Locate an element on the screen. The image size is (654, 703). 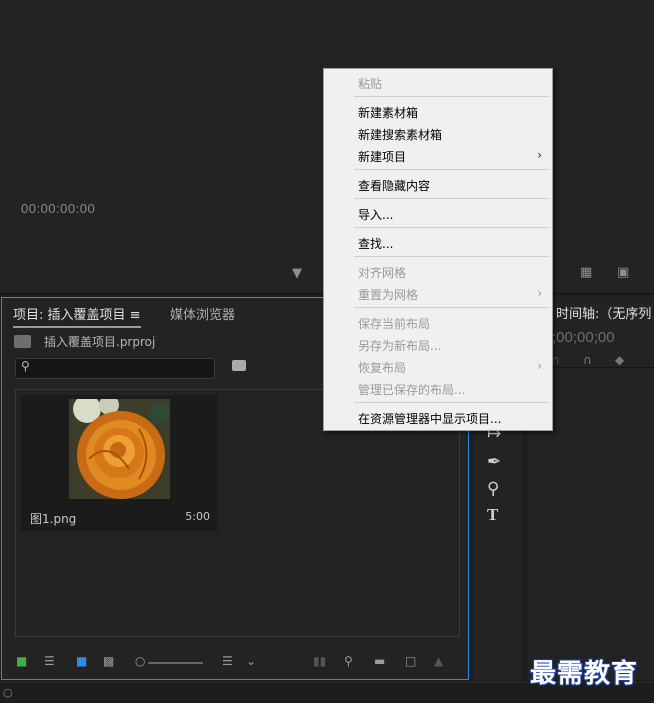
menu-item-new-bin: 新建素材箱 is located at coordinates (388, 112).